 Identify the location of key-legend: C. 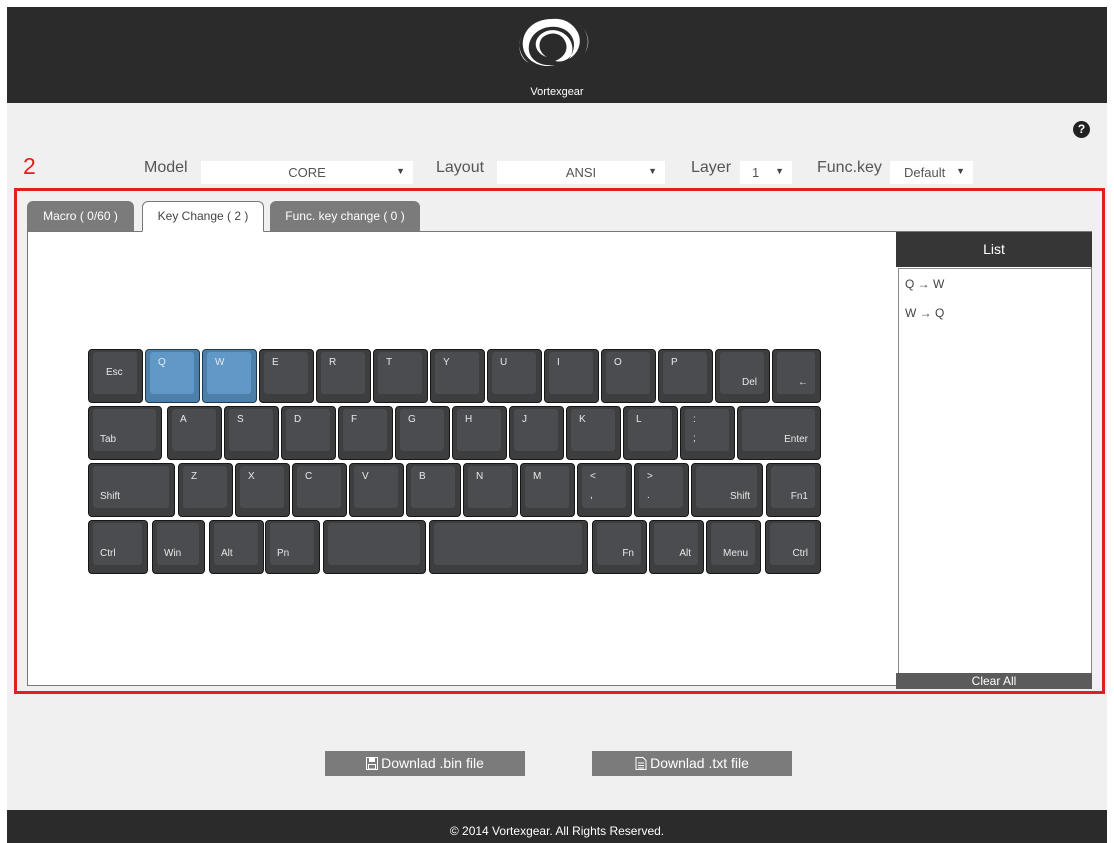
(309, 476).